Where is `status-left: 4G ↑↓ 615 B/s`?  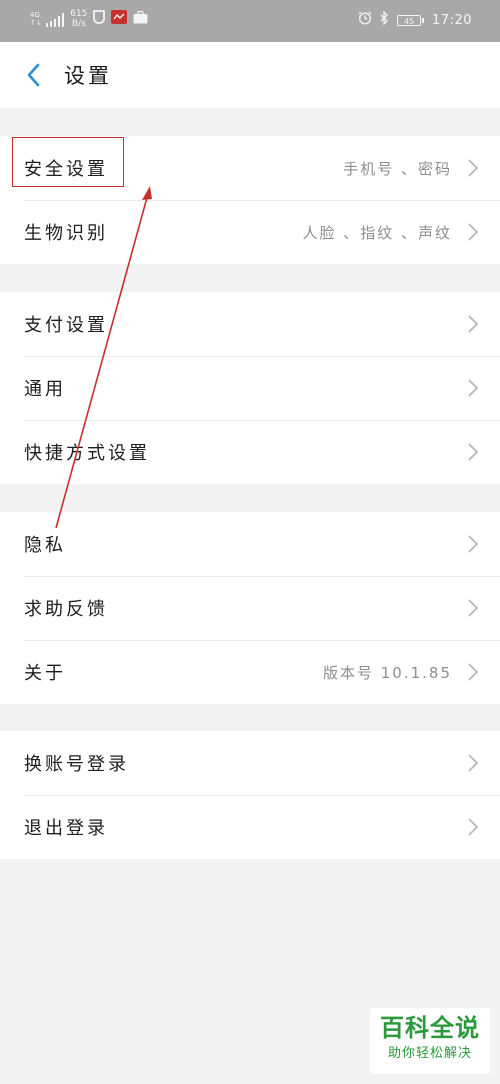
status-left: 4G ↑↓ 615 B/s is located at coordinates (89, 19).